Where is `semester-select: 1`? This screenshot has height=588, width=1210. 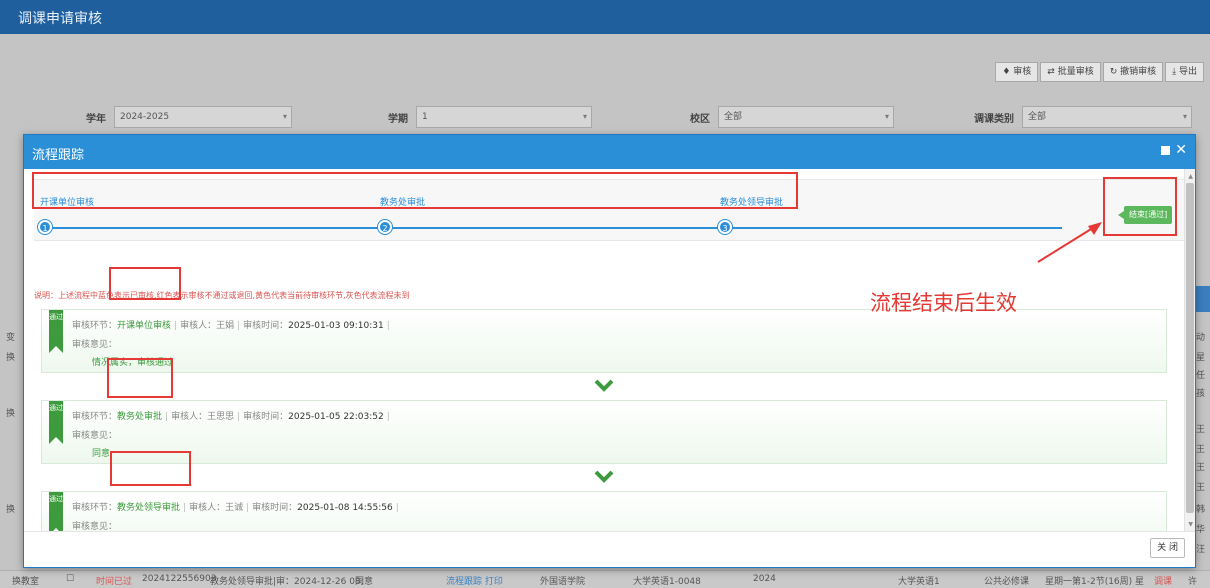
semester-select: 1 is located at coordinates (504, 117).